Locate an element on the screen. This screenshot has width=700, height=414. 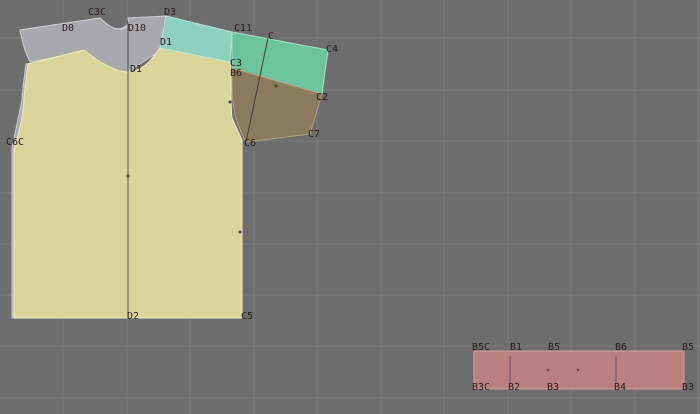
label-d2: D2 is located at coordinates (133, 316).